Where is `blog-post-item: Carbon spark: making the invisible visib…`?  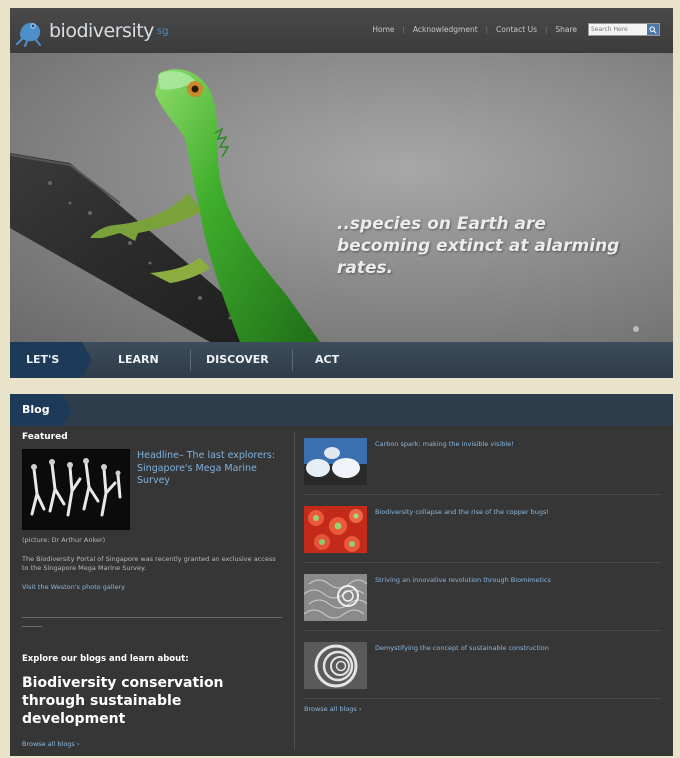 blog-post-item: Carbon spark: making the invisible visib… is located at coordinates (484, 468).